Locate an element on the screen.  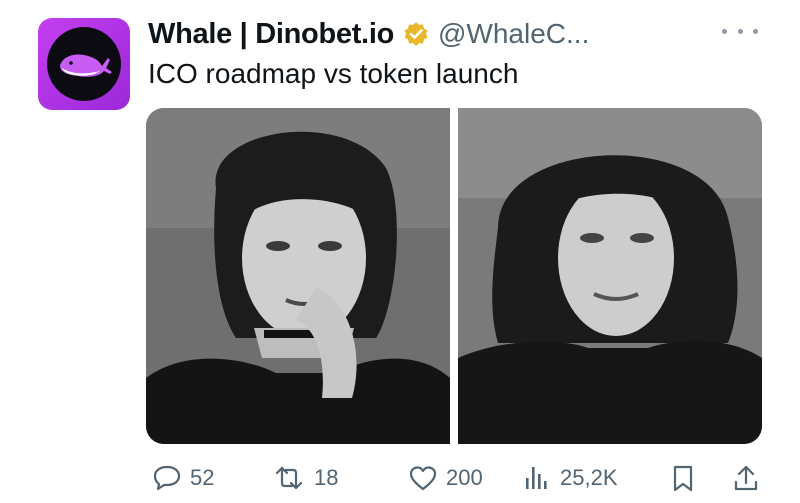
more-options-icon is located at coordinates (740, 31).